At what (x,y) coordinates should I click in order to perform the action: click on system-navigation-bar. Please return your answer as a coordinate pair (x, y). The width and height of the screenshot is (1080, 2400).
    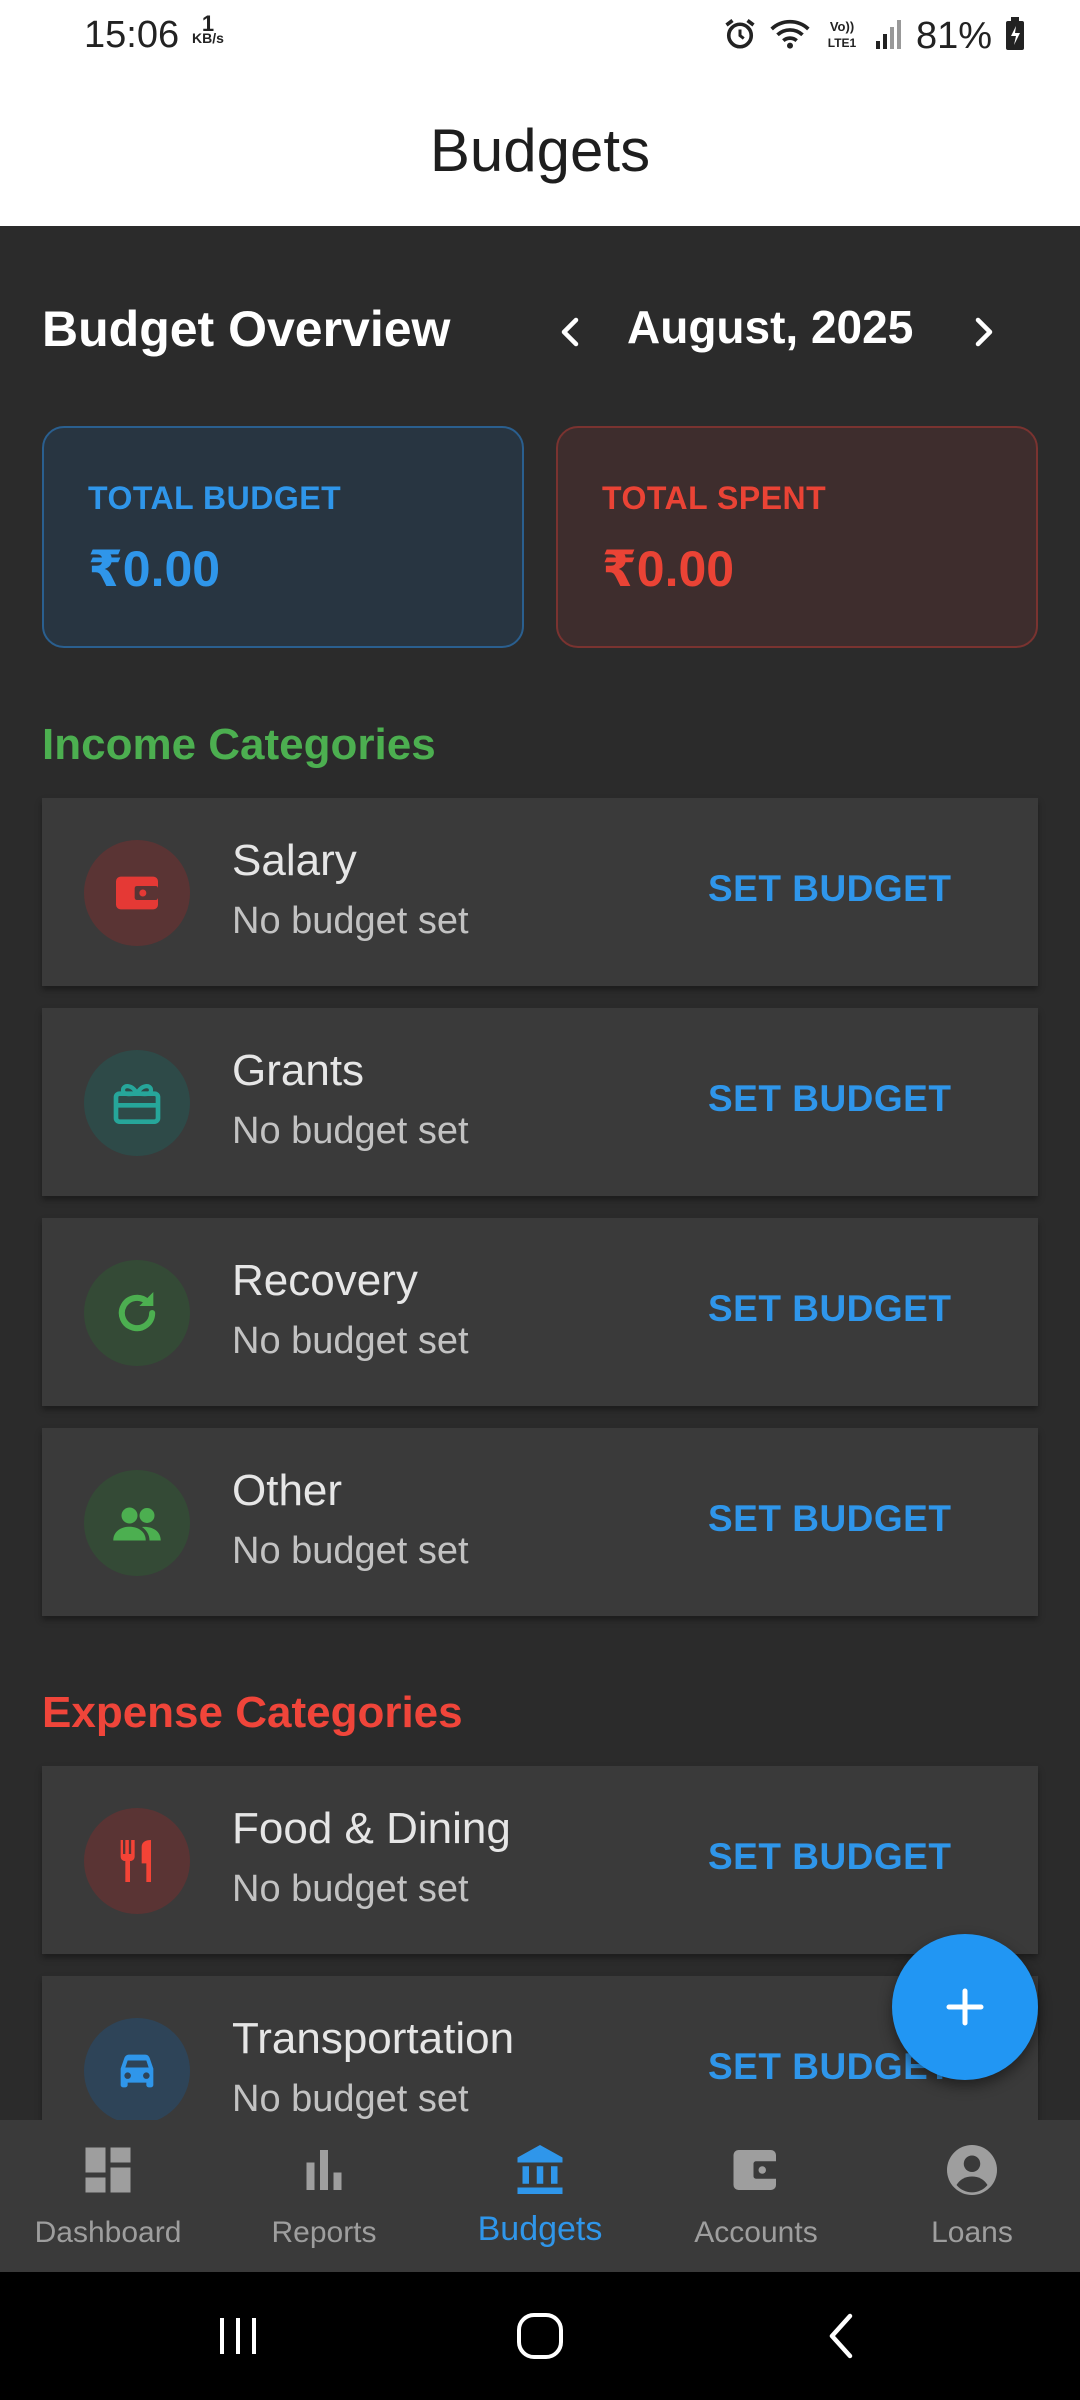
    Looking at the image, I should click on (540, 2336).